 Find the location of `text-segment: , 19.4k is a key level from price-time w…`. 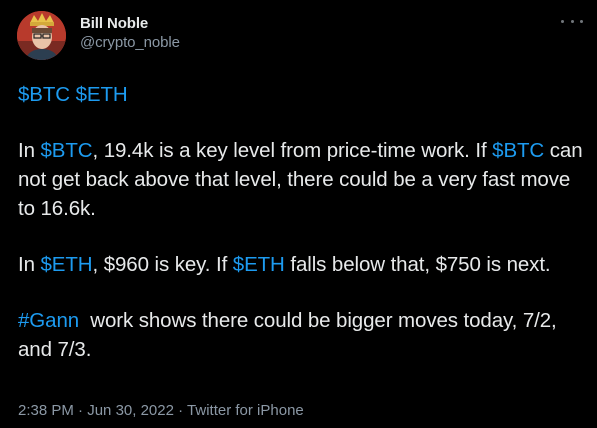

text-segment: , 19.4k is a key level from price-time w… is located at coordinates (292, 150).